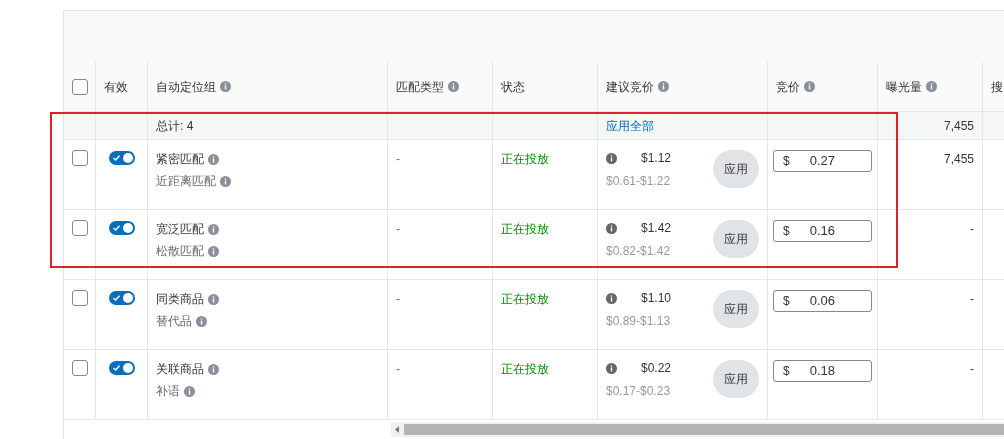  Describe the element at coordinates (822, 231) in the screenshot. I see `bid-input: $ 0.16` at that location.